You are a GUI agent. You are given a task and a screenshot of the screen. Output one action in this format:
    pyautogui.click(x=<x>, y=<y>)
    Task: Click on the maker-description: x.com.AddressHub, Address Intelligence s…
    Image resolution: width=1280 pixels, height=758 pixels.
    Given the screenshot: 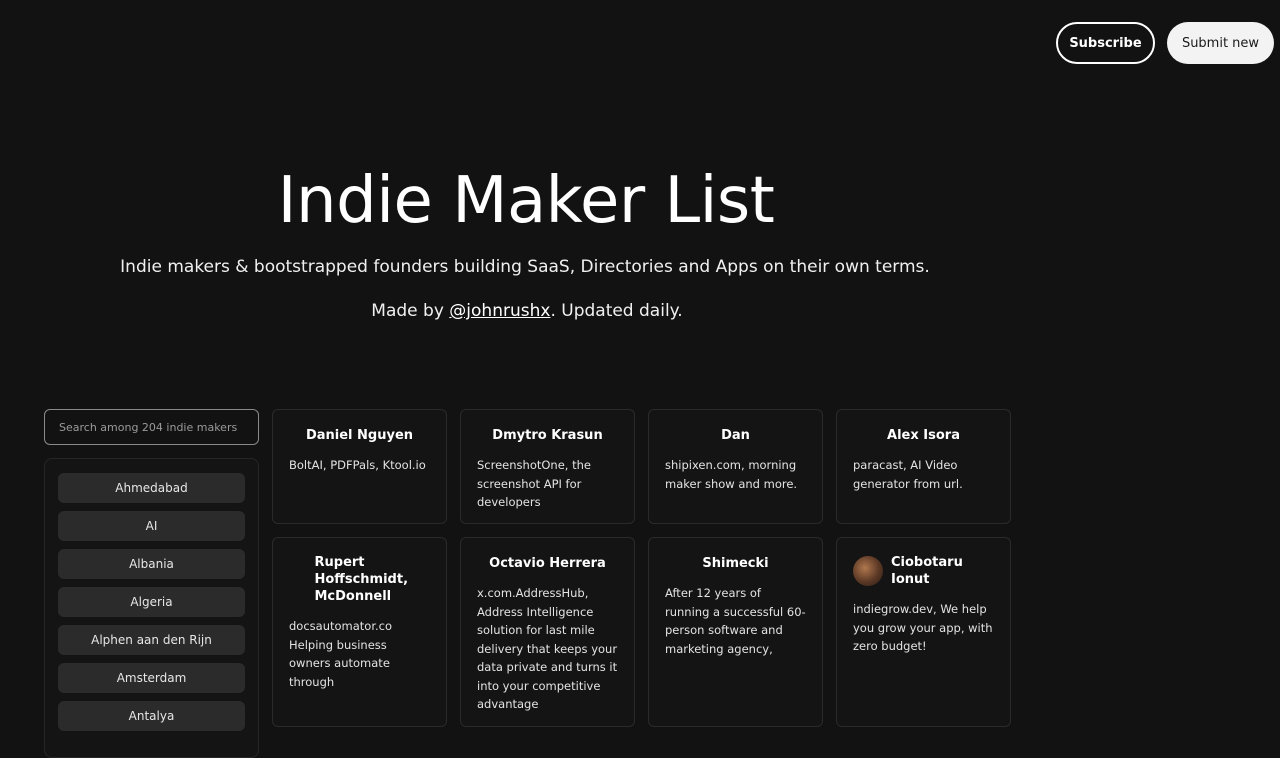 What is the action you would take?
    pyautogui.click(x=547, y=648)
    